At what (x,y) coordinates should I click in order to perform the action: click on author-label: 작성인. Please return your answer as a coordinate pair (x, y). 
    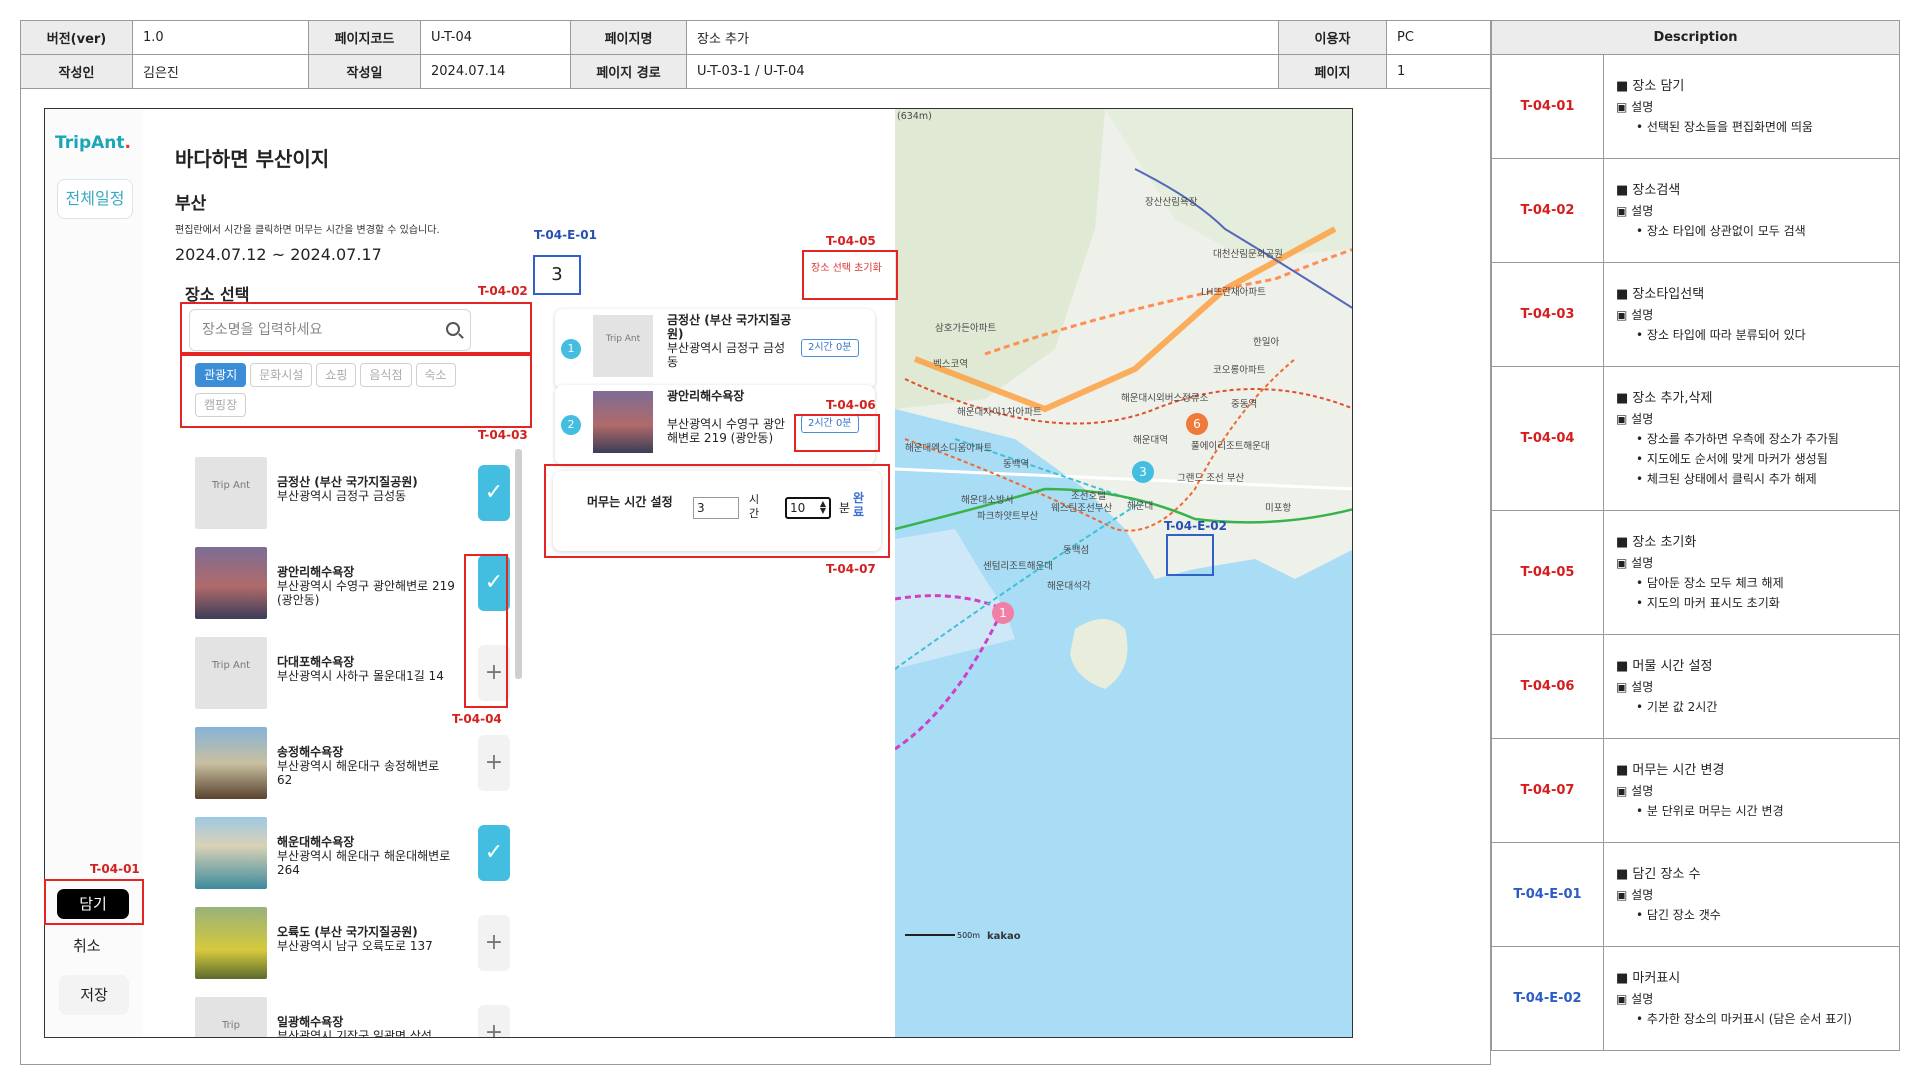
    Looking at the image, I should click on (76, 71).